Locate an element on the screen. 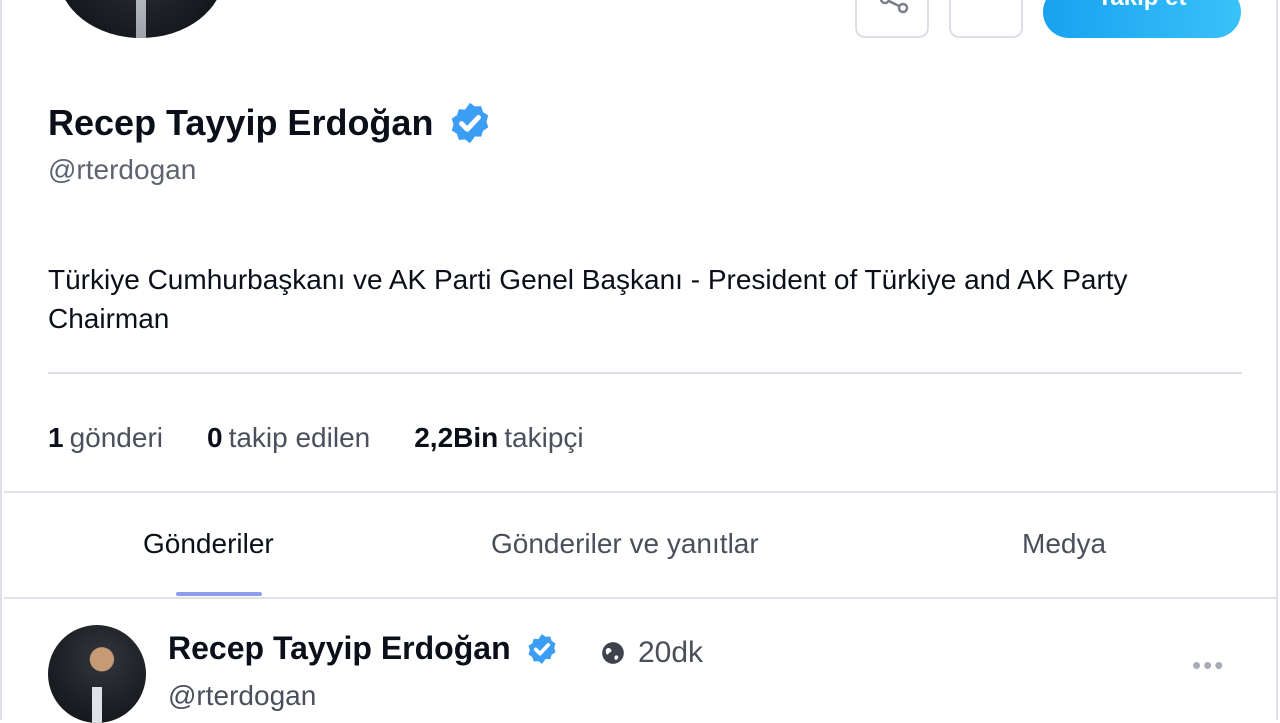 The height and width of the screenshot is (723, 1280). post-author-row: Recep Tayyip Erdoğan is located at coordinates (363, 648).